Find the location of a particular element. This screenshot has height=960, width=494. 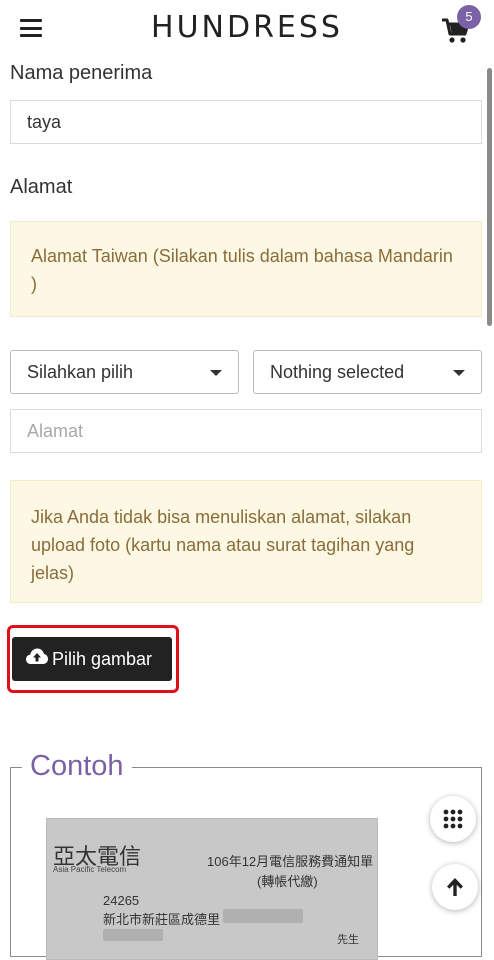

grid-menu-button is located at coordinates (453, 819).